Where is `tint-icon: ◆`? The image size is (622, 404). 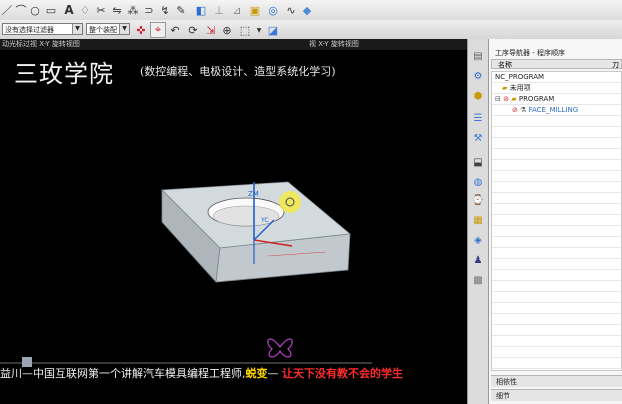 tint-icon: ◆ is located at coordinates (307, 10).